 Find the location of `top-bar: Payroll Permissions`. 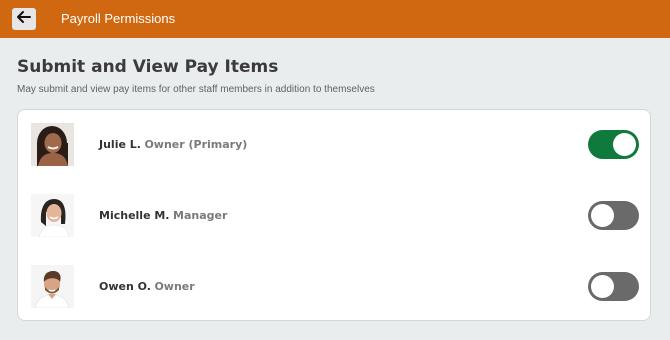

top-bar: Payroll Permissions is located at coordinates (335, 19).